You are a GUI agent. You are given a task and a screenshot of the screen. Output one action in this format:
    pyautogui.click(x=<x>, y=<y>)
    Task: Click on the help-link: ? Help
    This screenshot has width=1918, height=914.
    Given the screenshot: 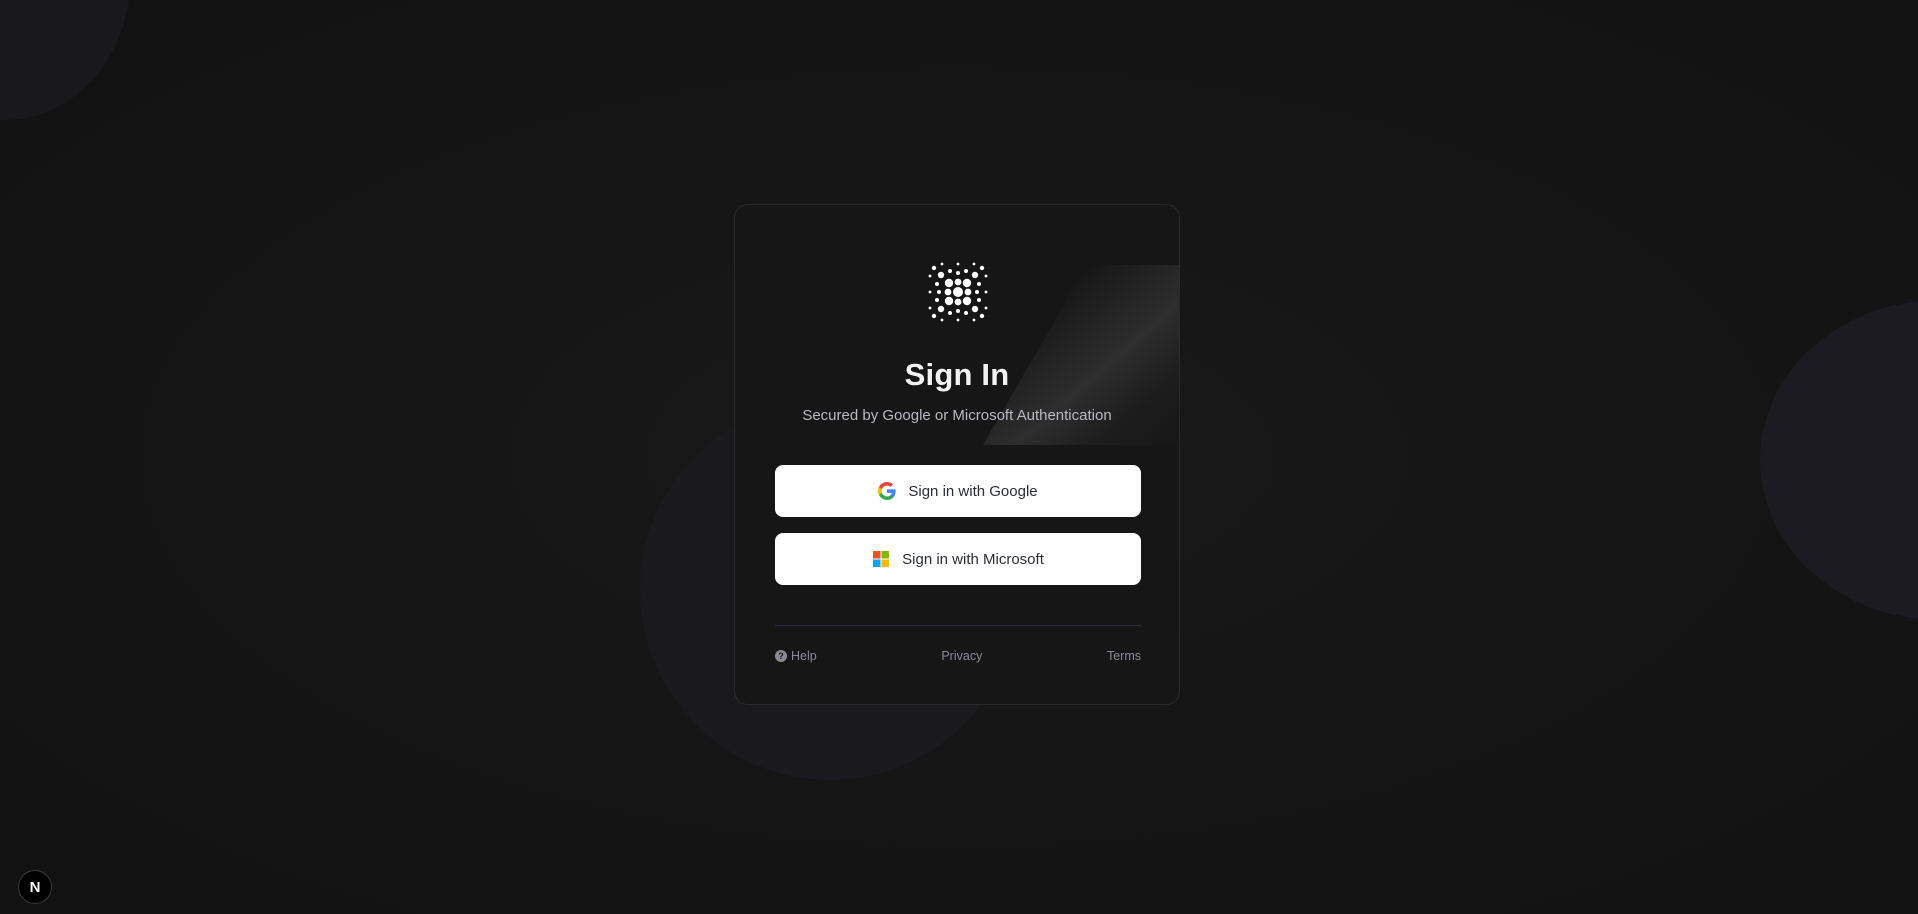 What is the action you would take?
    pyautogui.click(x=796, y=656)
    